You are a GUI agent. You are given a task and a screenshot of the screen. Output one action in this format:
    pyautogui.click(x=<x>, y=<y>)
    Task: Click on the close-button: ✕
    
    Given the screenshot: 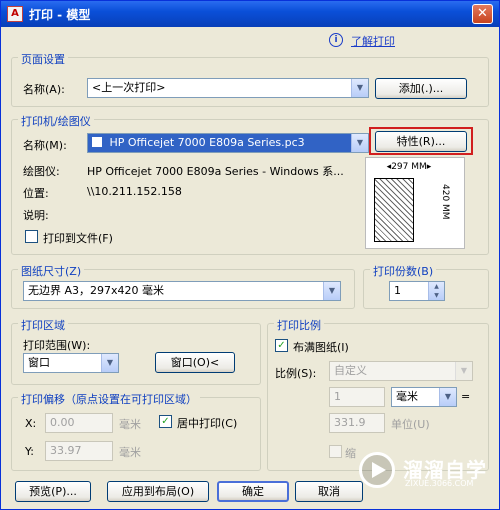 What is the action you would take?
    pyautogui.click(x=482, y=14)
    